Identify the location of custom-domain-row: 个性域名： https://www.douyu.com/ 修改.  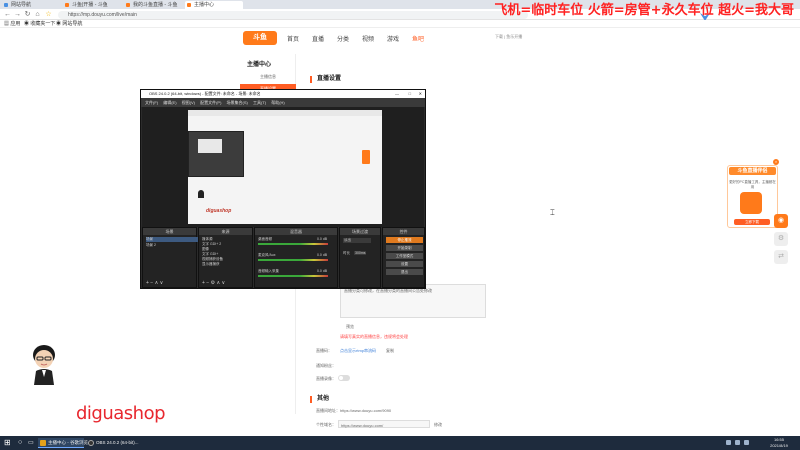
(425, 426).